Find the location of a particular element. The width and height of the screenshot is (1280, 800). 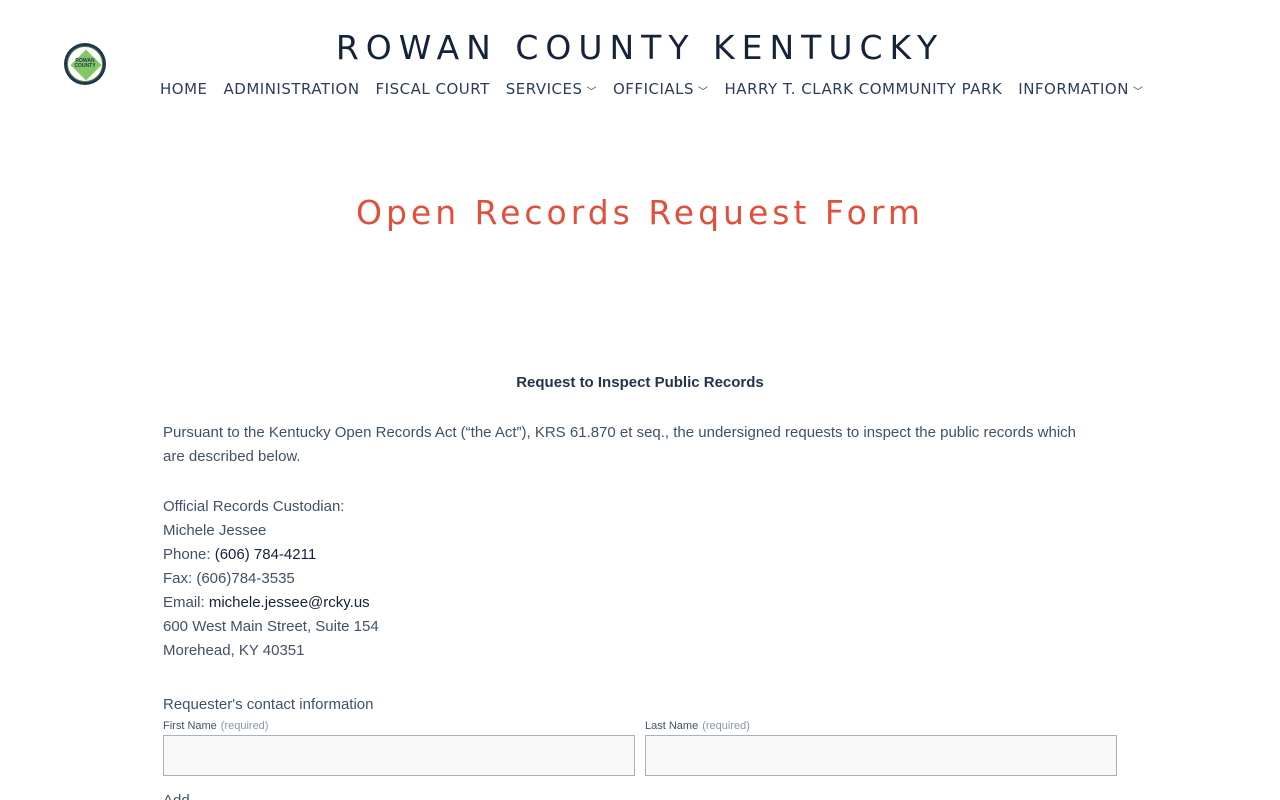

phone-label: Phone: is located at coordinates (189, 554).